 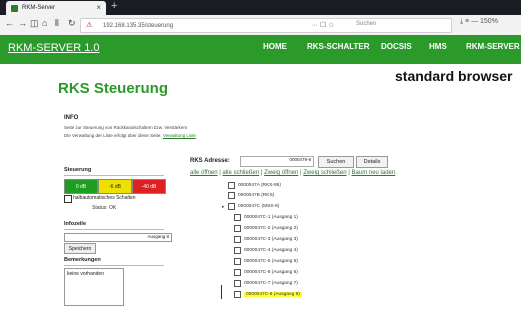 I want to click on reload-tree-link: Baum neu laden, so click(x=374, y=173).